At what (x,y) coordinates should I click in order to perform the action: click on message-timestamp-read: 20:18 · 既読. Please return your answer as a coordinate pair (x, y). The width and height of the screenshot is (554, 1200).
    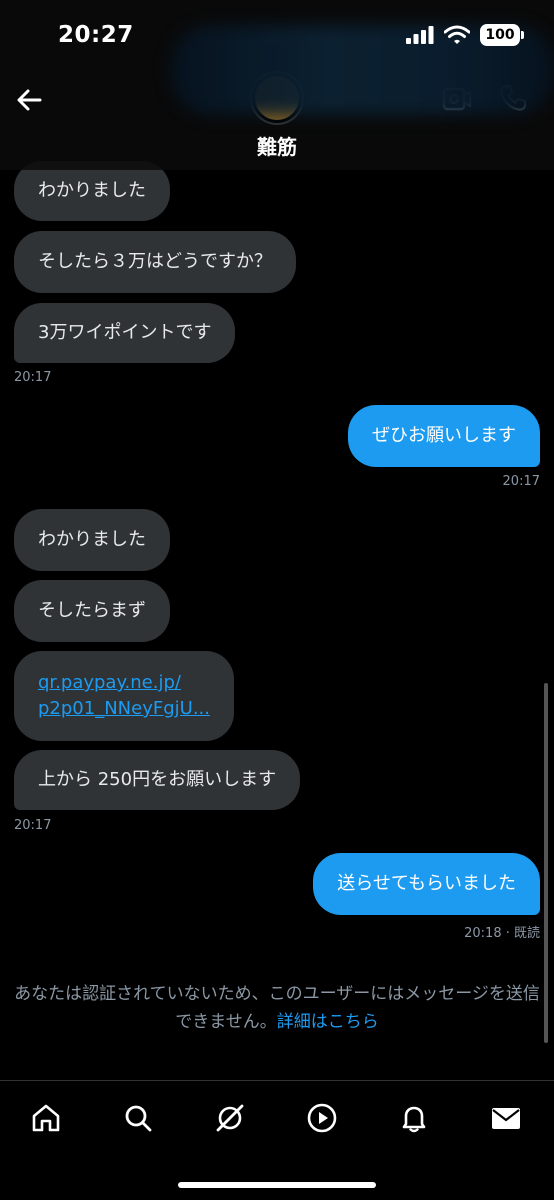
    Looking at the image, I should click on (502, 933).